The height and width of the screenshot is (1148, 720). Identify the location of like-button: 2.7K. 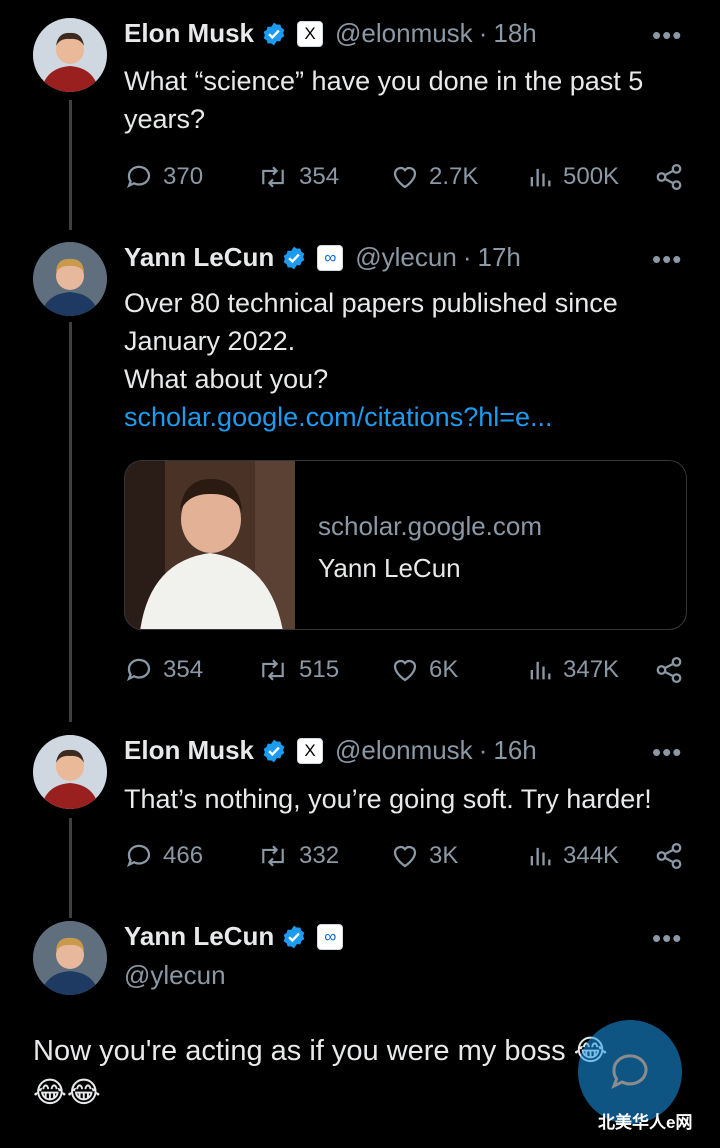
(434, 177).